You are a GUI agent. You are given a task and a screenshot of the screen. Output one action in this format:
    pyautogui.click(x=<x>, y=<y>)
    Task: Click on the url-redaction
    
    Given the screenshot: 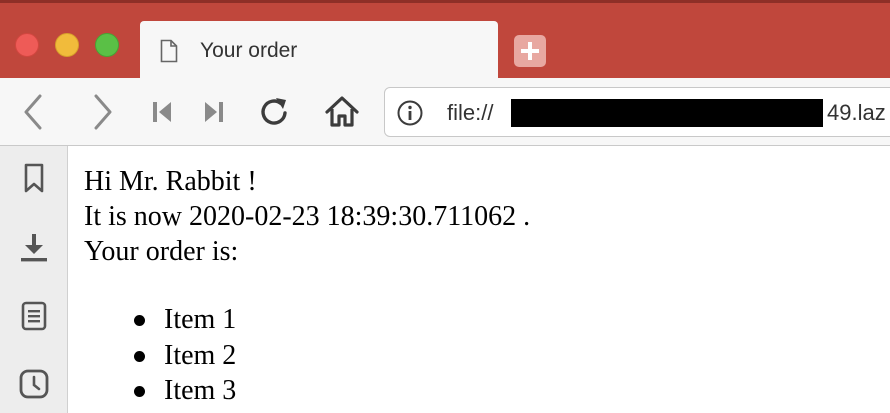 What is the action you would take?
    pyautogui.click(x=667, y=113)
    